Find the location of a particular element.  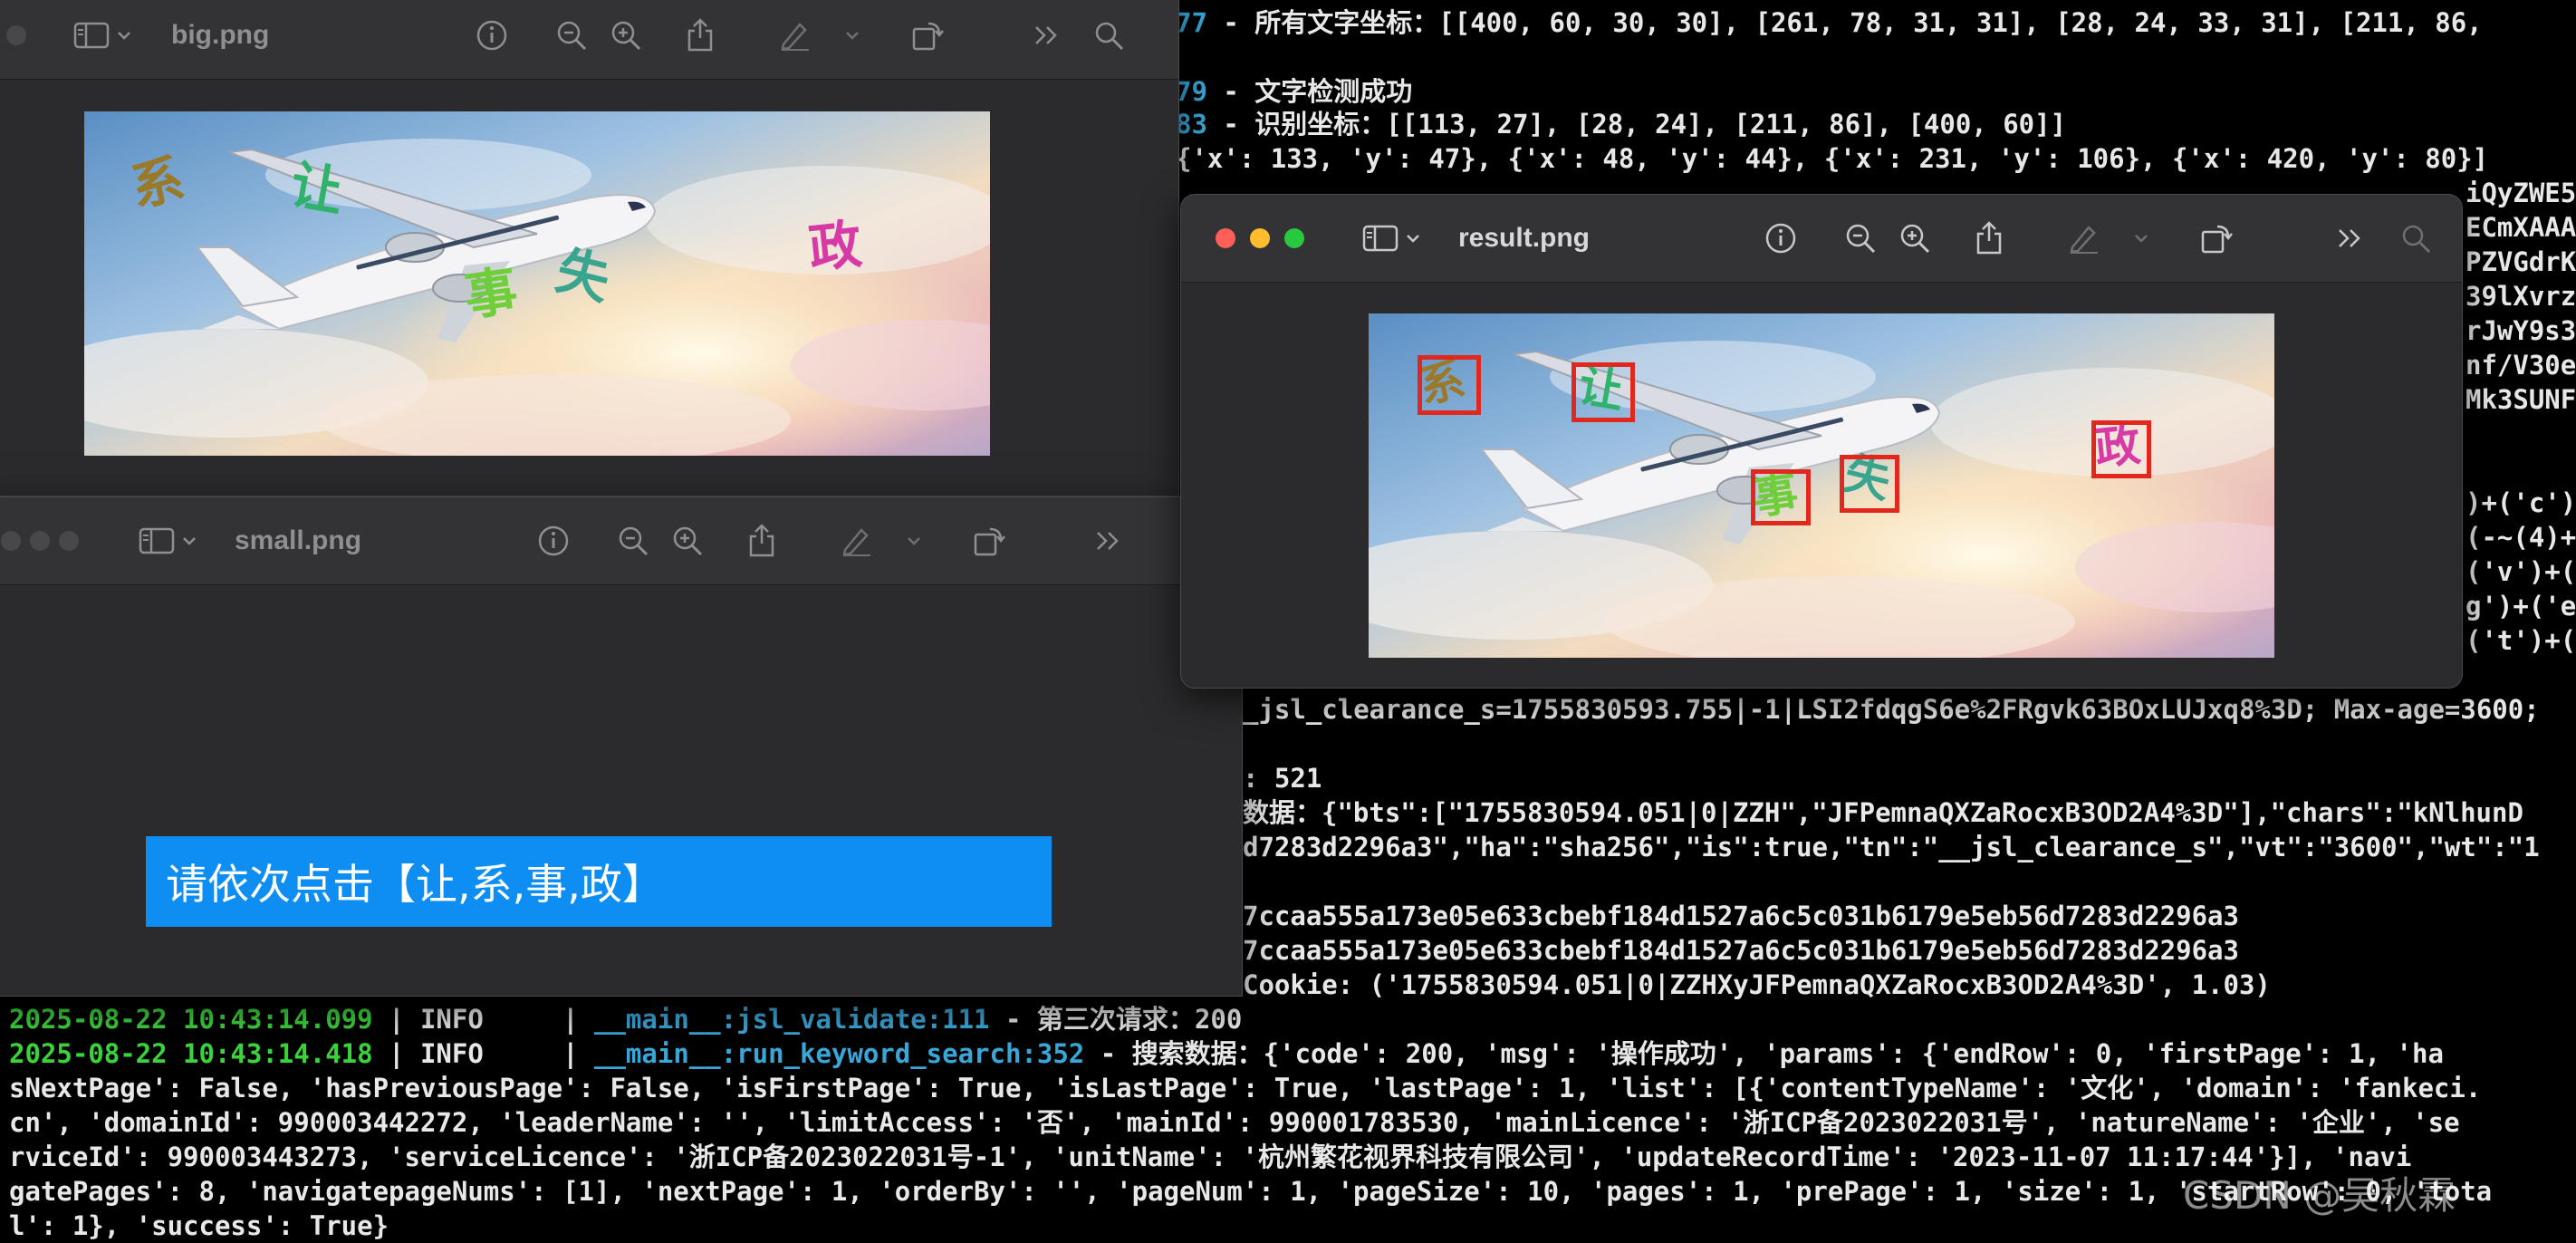

result-image: 系 让 事 失 政 is located at coordinates (1821, 486).